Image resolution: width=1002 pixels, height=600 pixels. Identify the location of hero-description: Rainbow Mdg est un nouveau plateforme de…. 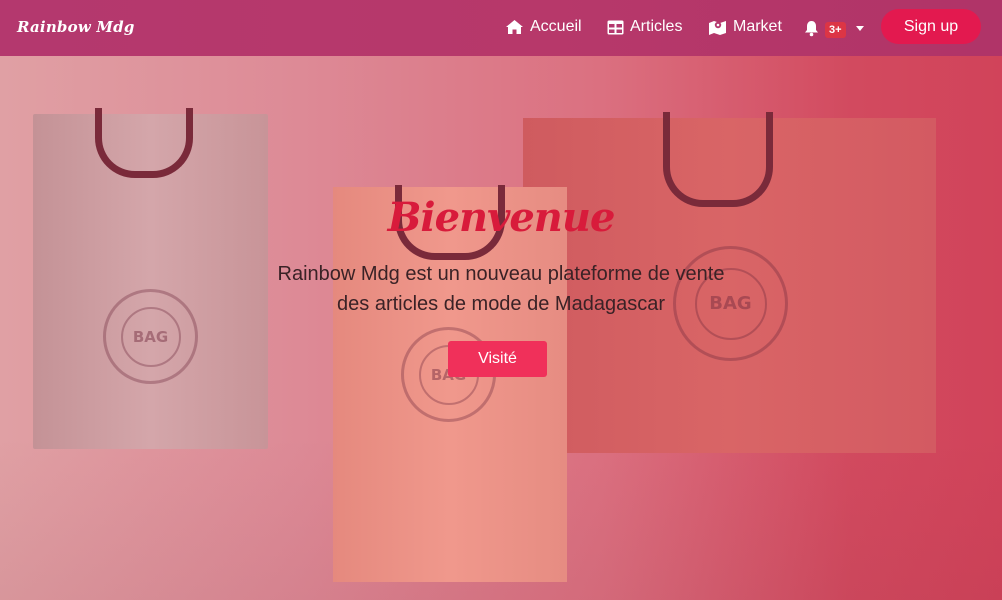
(501, 289).